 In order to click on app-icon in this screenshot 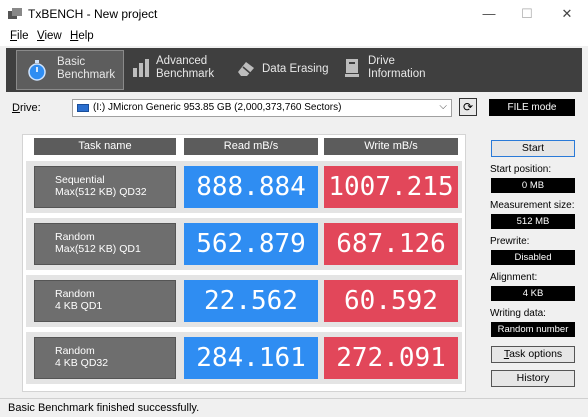, I will do `click(15, 13)`.